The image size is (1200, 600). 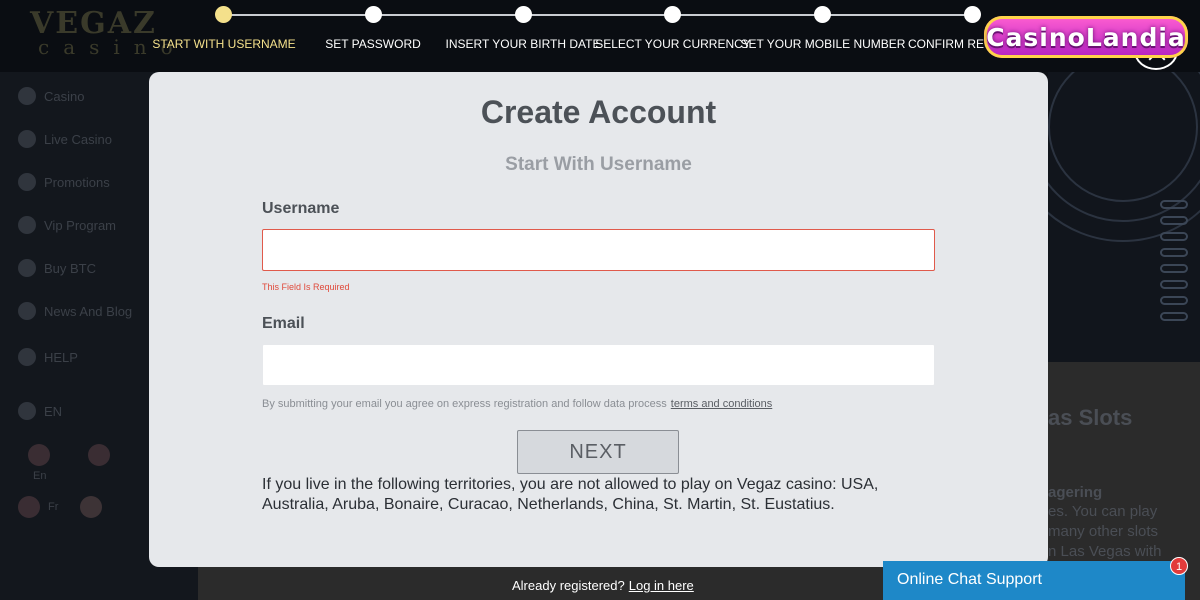 I want to click on vegaz-logo: VEGAZ casino, so click(x=108, y=32).